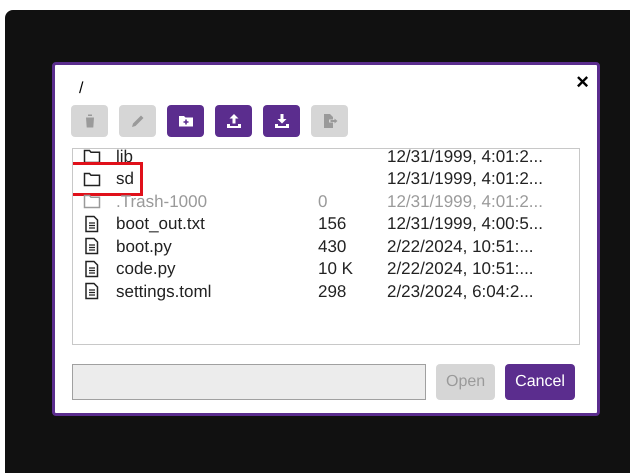 The width and height of the screenshot is (630, 473). I want to click on file-name: boot.py, so click(144, 246).